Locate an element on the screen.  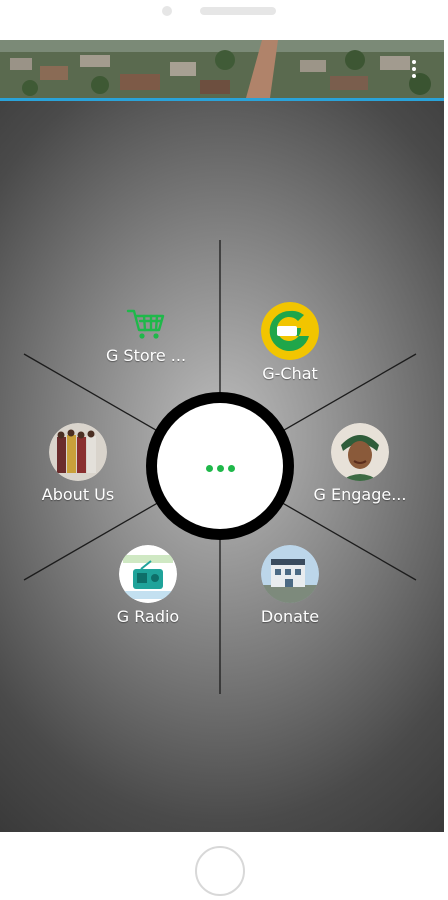
menu-item-donate: Donate is located at coordinates (290, 585).